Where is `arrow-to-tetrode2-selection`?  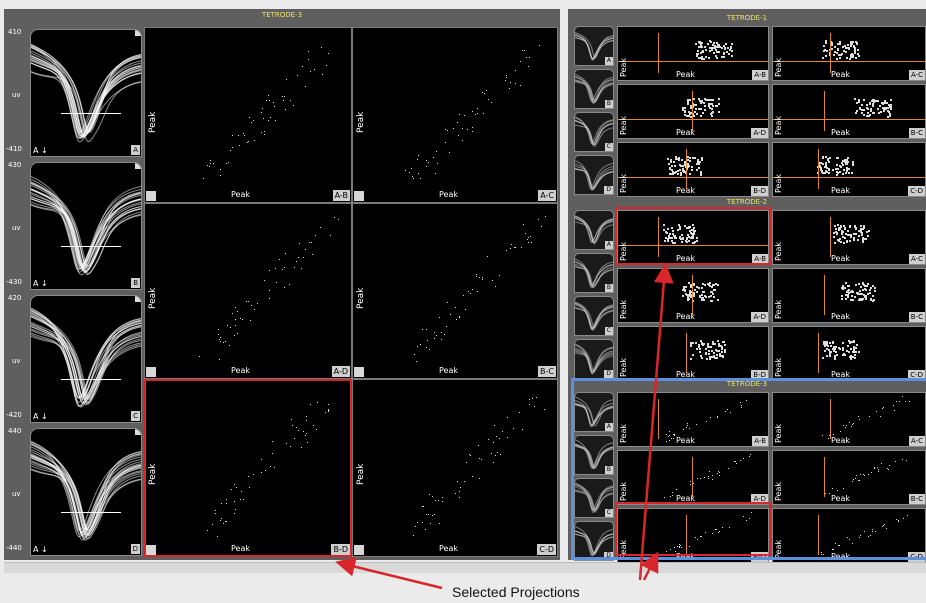 arrow-to-tetrode2-selection is located at coordinates (656, 422).